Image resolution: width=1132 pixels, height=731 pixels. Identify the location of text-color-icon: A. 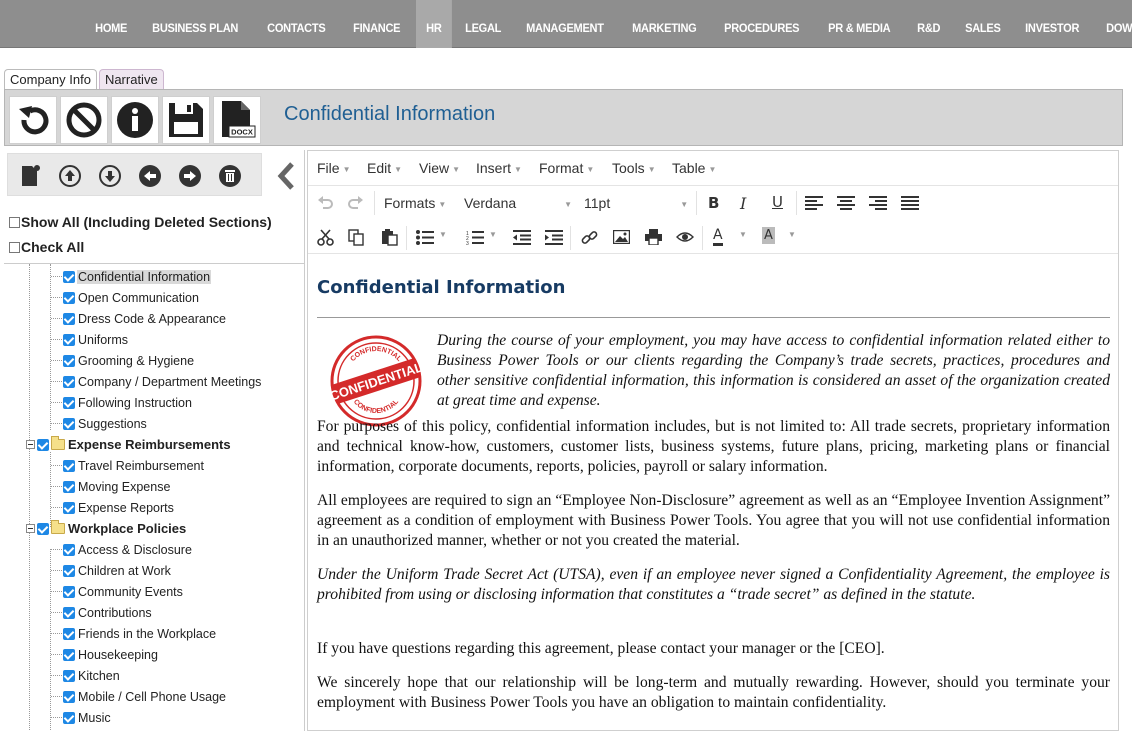
(718, 236).